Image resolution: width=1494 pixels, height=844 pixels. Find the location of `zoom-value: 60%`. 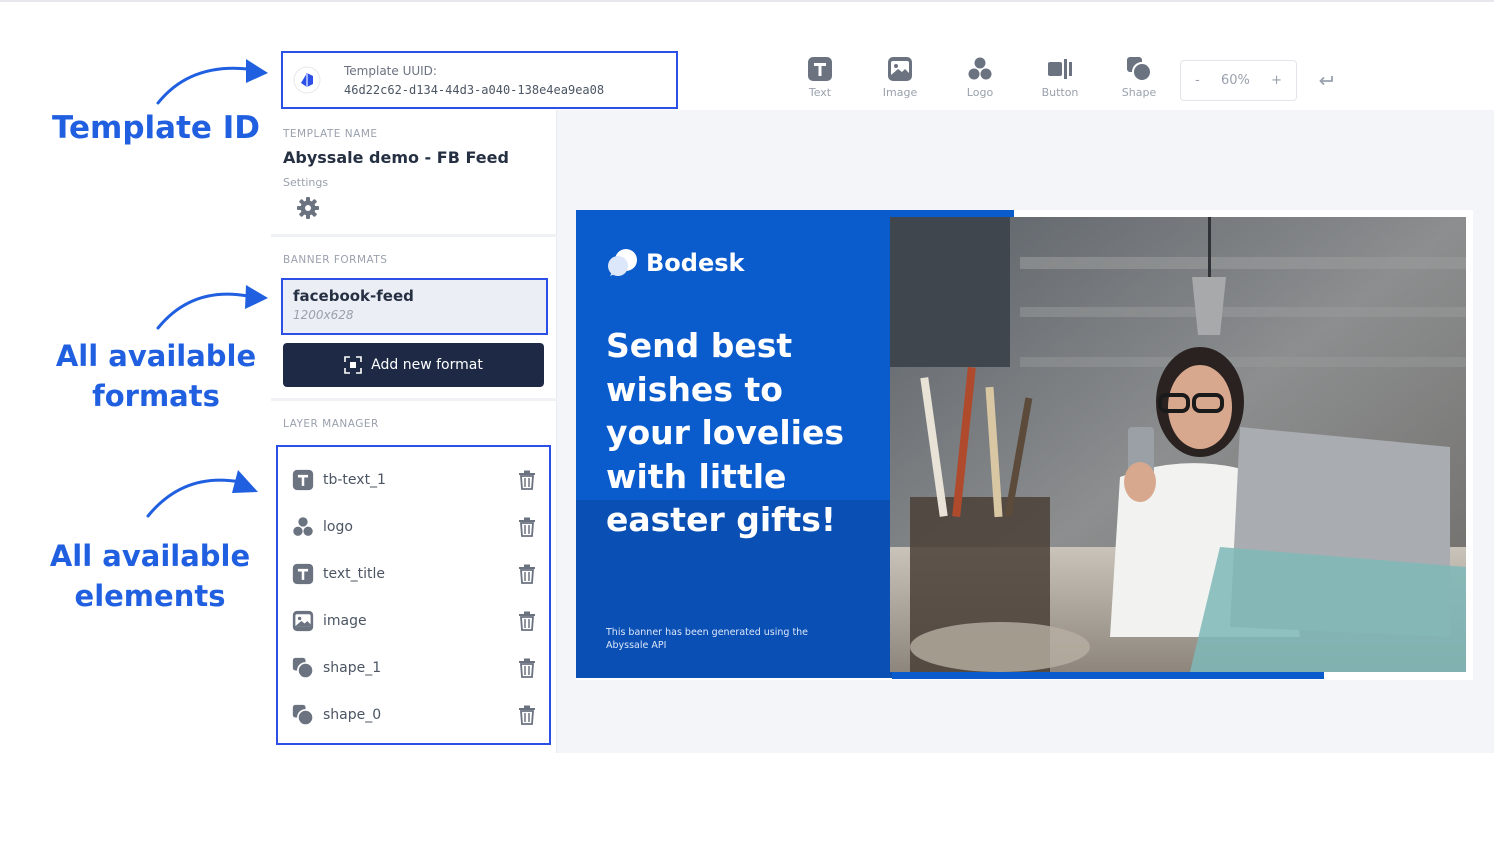

zoom-value: 60% is located at coordinates (1235, 80).